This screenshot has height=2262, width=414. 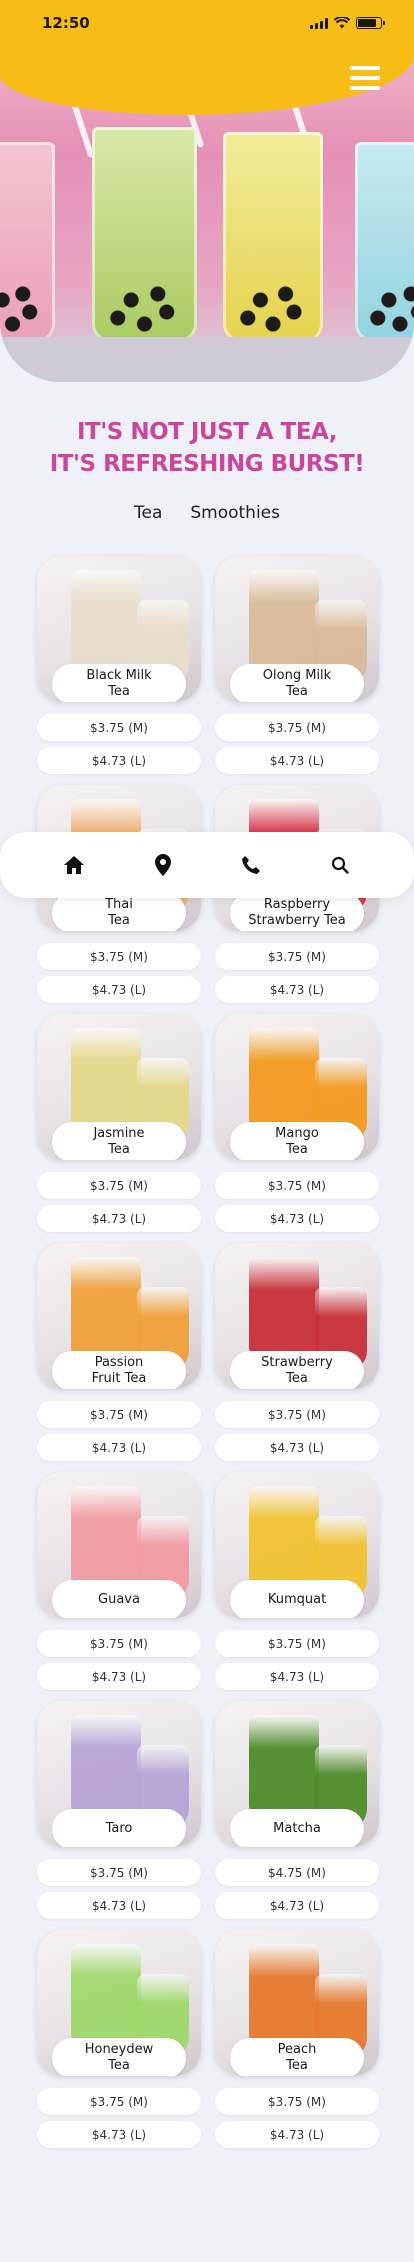 I want to click on product-image: Honeydew Tea, so click(x=119, y=2003).